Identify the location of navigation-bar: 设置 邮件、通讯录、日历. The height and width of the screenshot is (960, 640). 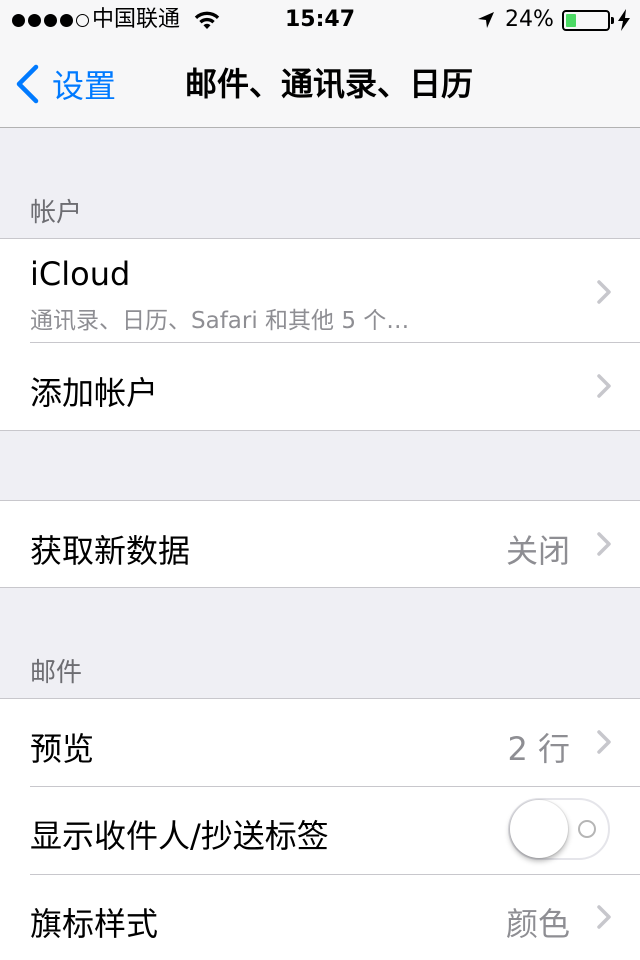
(320, 84).